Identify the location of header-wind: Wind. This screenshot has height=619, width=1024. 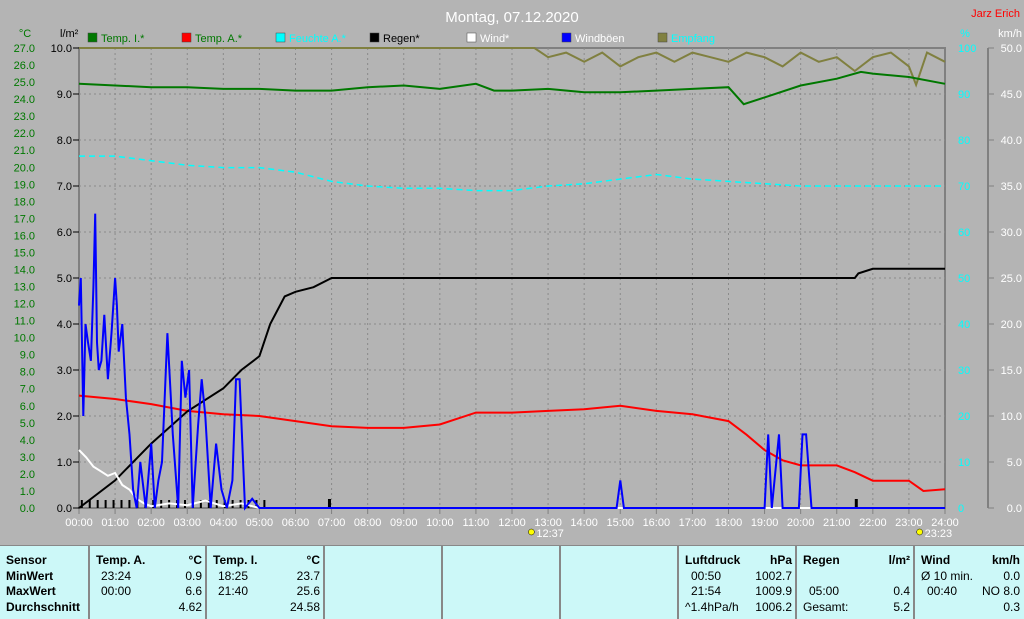
(936, 560).